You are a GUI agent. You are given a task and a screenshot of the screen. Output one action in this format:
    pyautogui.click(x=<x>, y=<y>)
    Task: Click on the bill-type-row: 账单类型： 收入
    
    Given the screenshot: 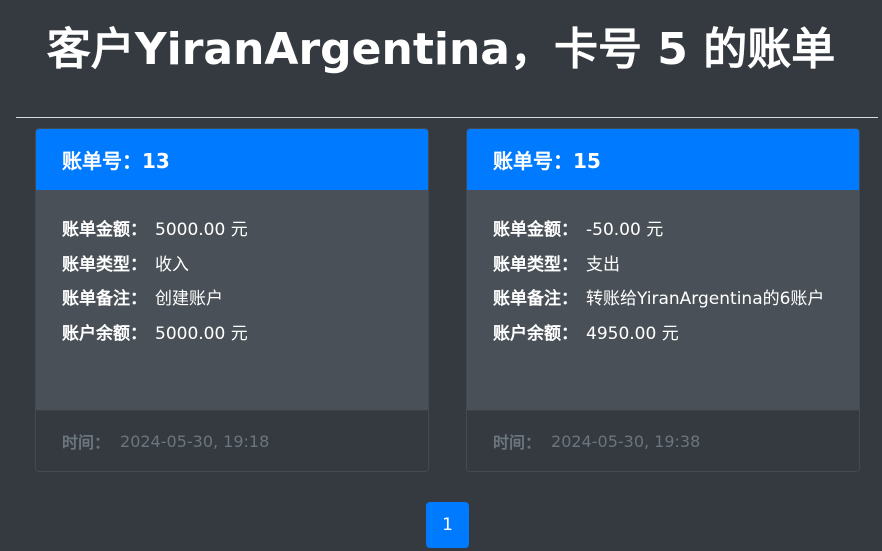 What is the action you would take?
    pyautogui.click(x=232, y=265)
    